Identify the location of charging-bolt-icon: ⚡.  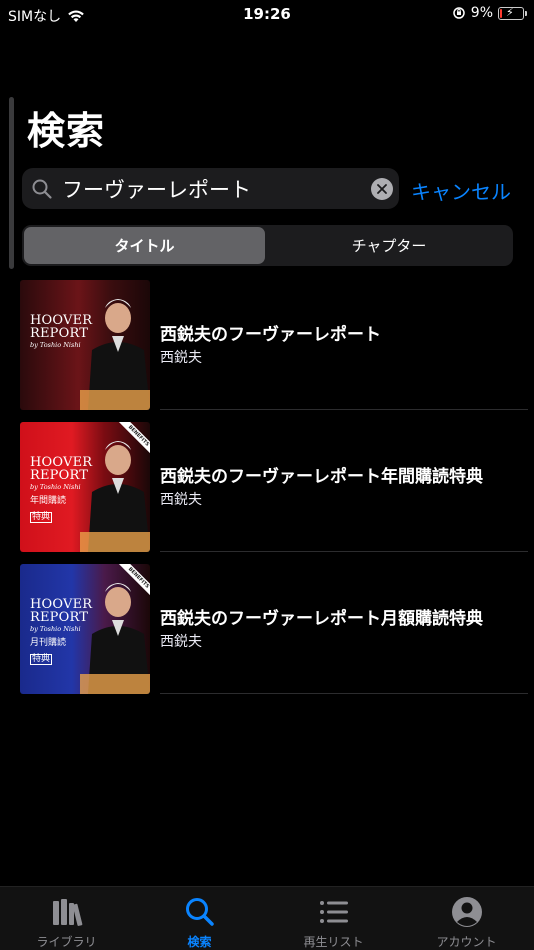
(510, 12).